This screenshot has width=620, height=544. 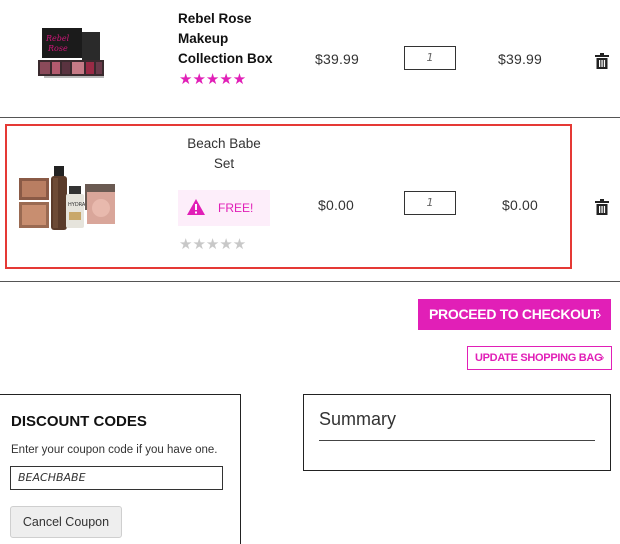 I want to click on summary-divider, so click(x=457, y=440).